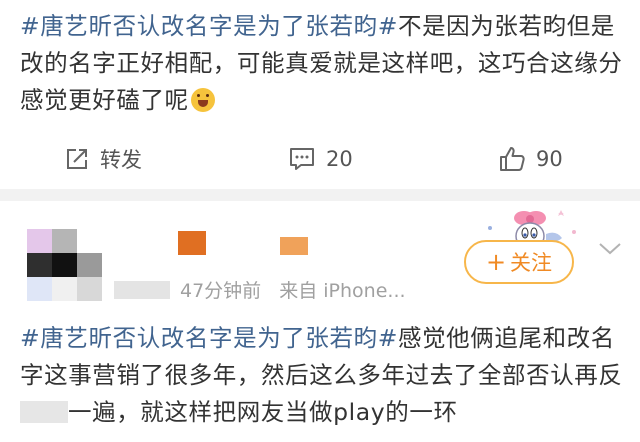 The height and width of the screenshot is (442, 640). Describe the element at coordinates (530, 159) in the screenshot. I see `like-button: 90` at that location.